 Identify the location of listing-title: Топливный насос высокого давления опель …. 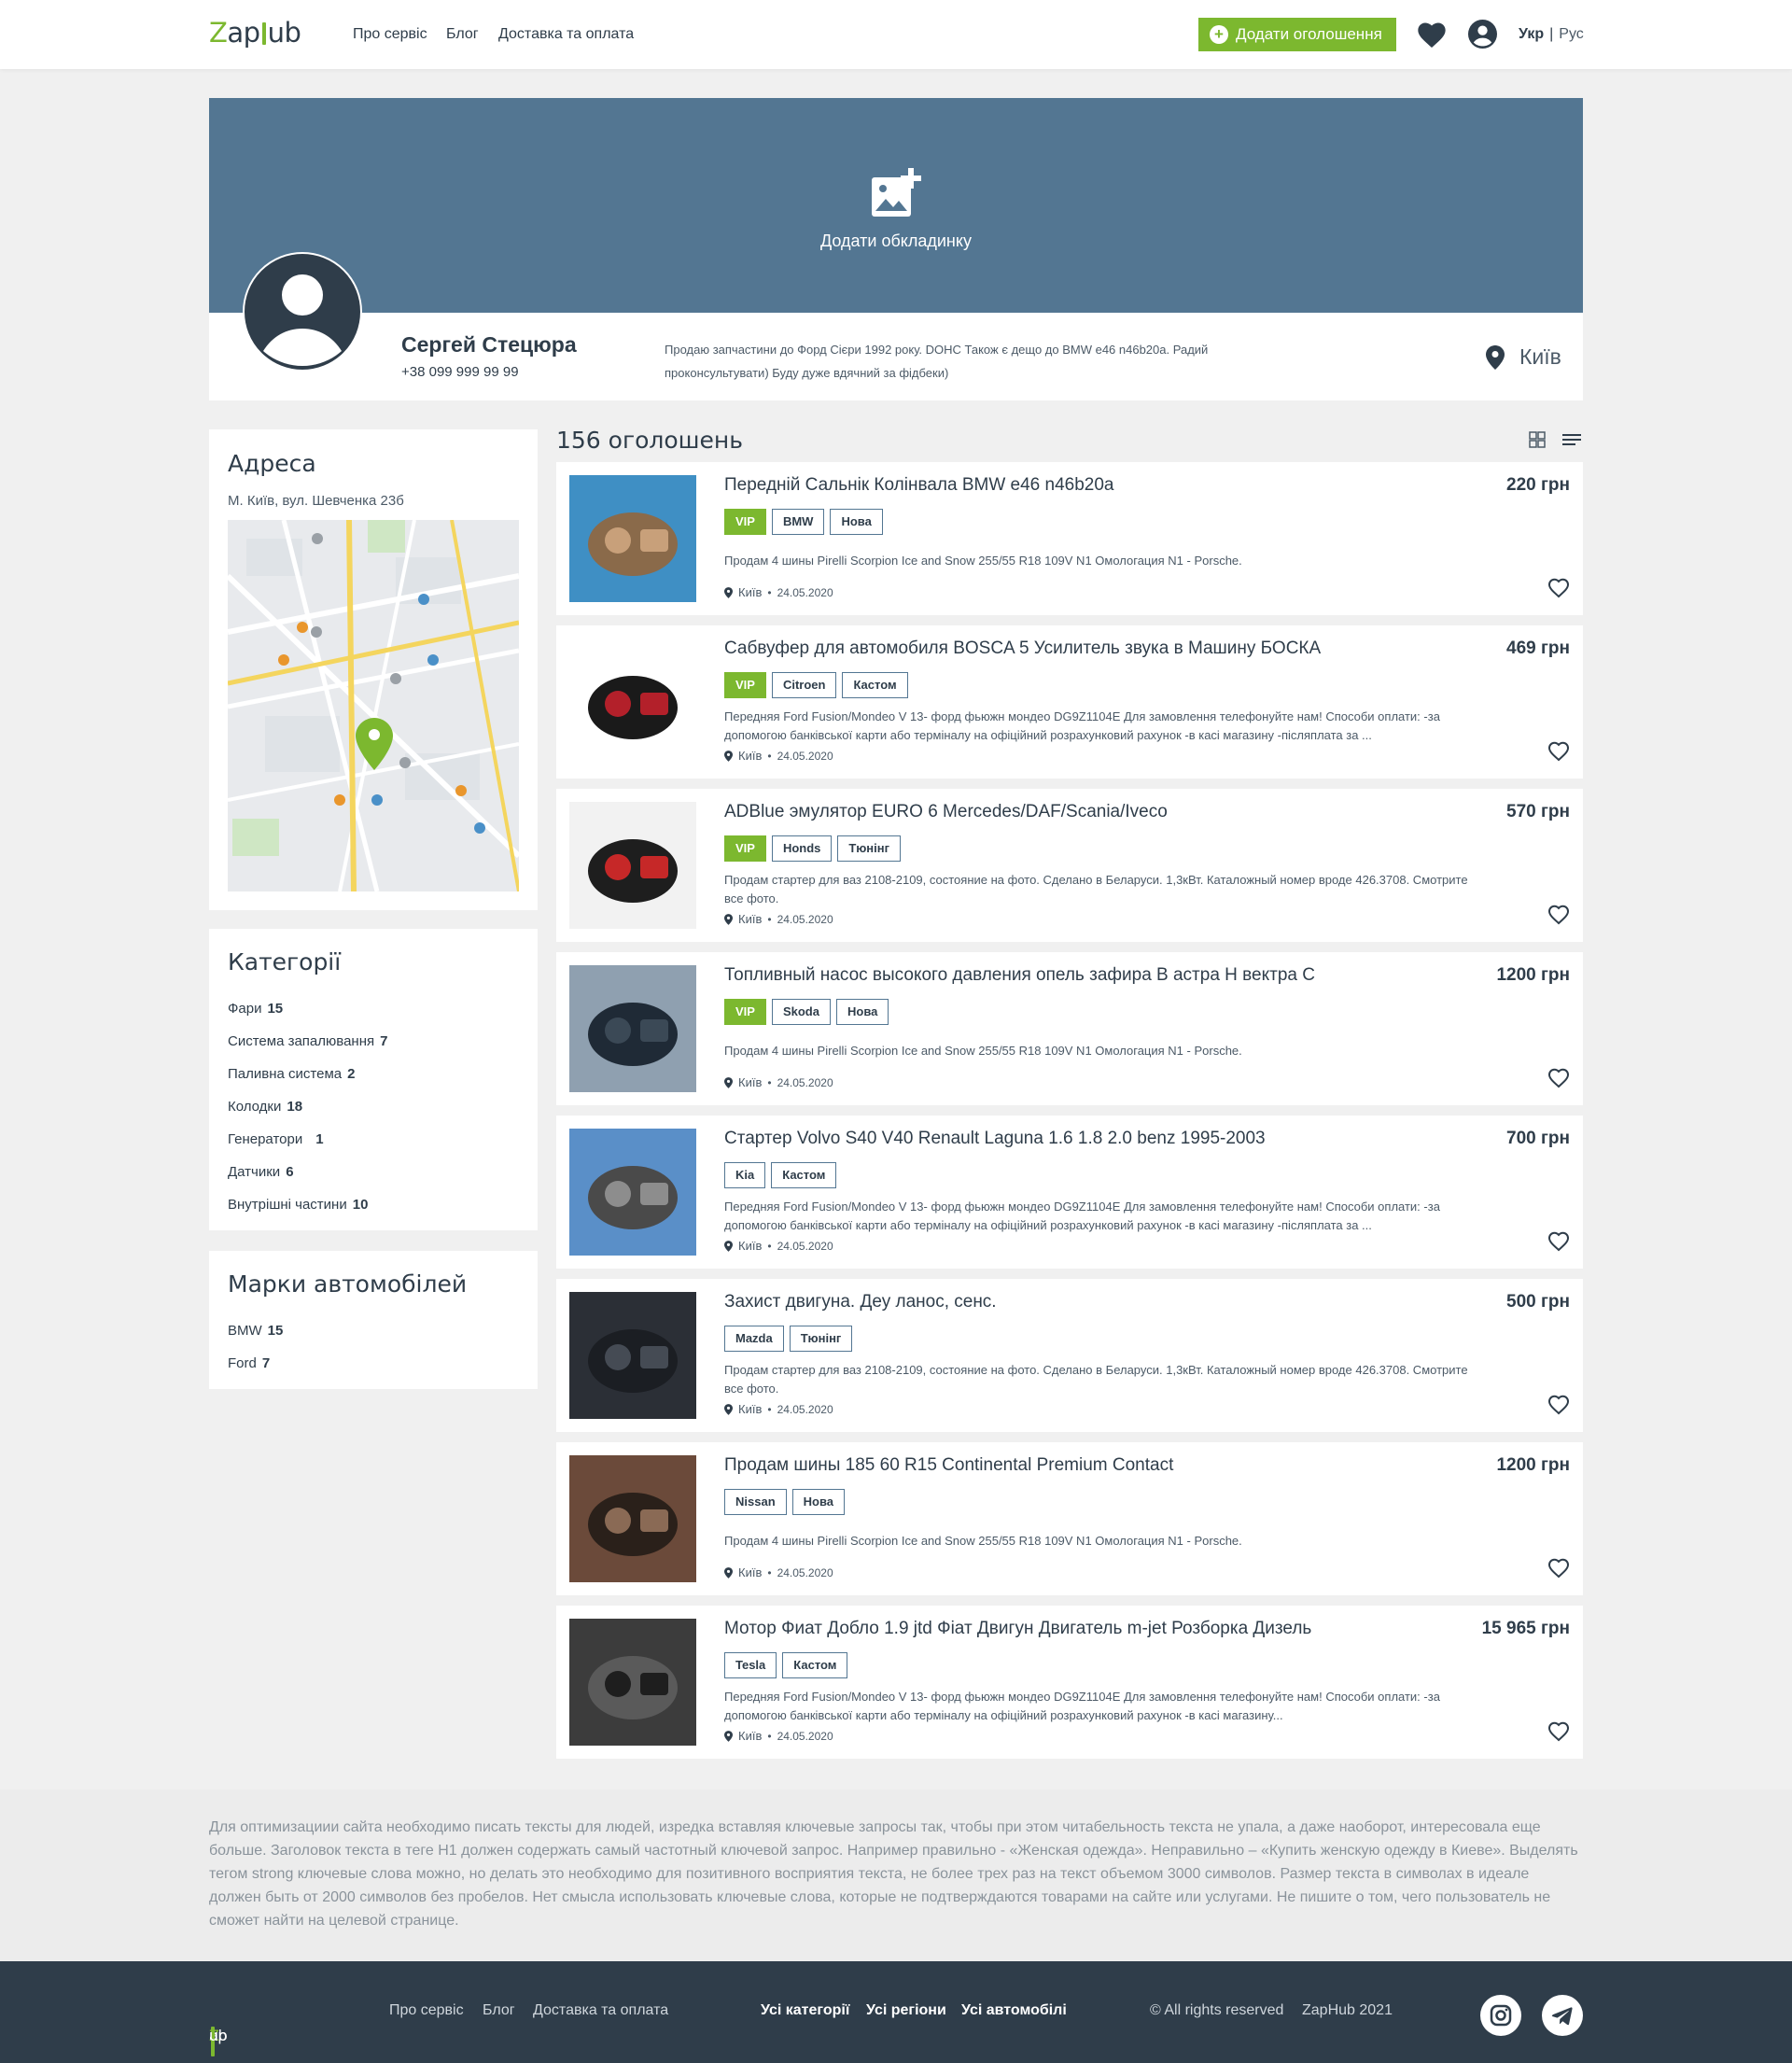
(1019, 976).